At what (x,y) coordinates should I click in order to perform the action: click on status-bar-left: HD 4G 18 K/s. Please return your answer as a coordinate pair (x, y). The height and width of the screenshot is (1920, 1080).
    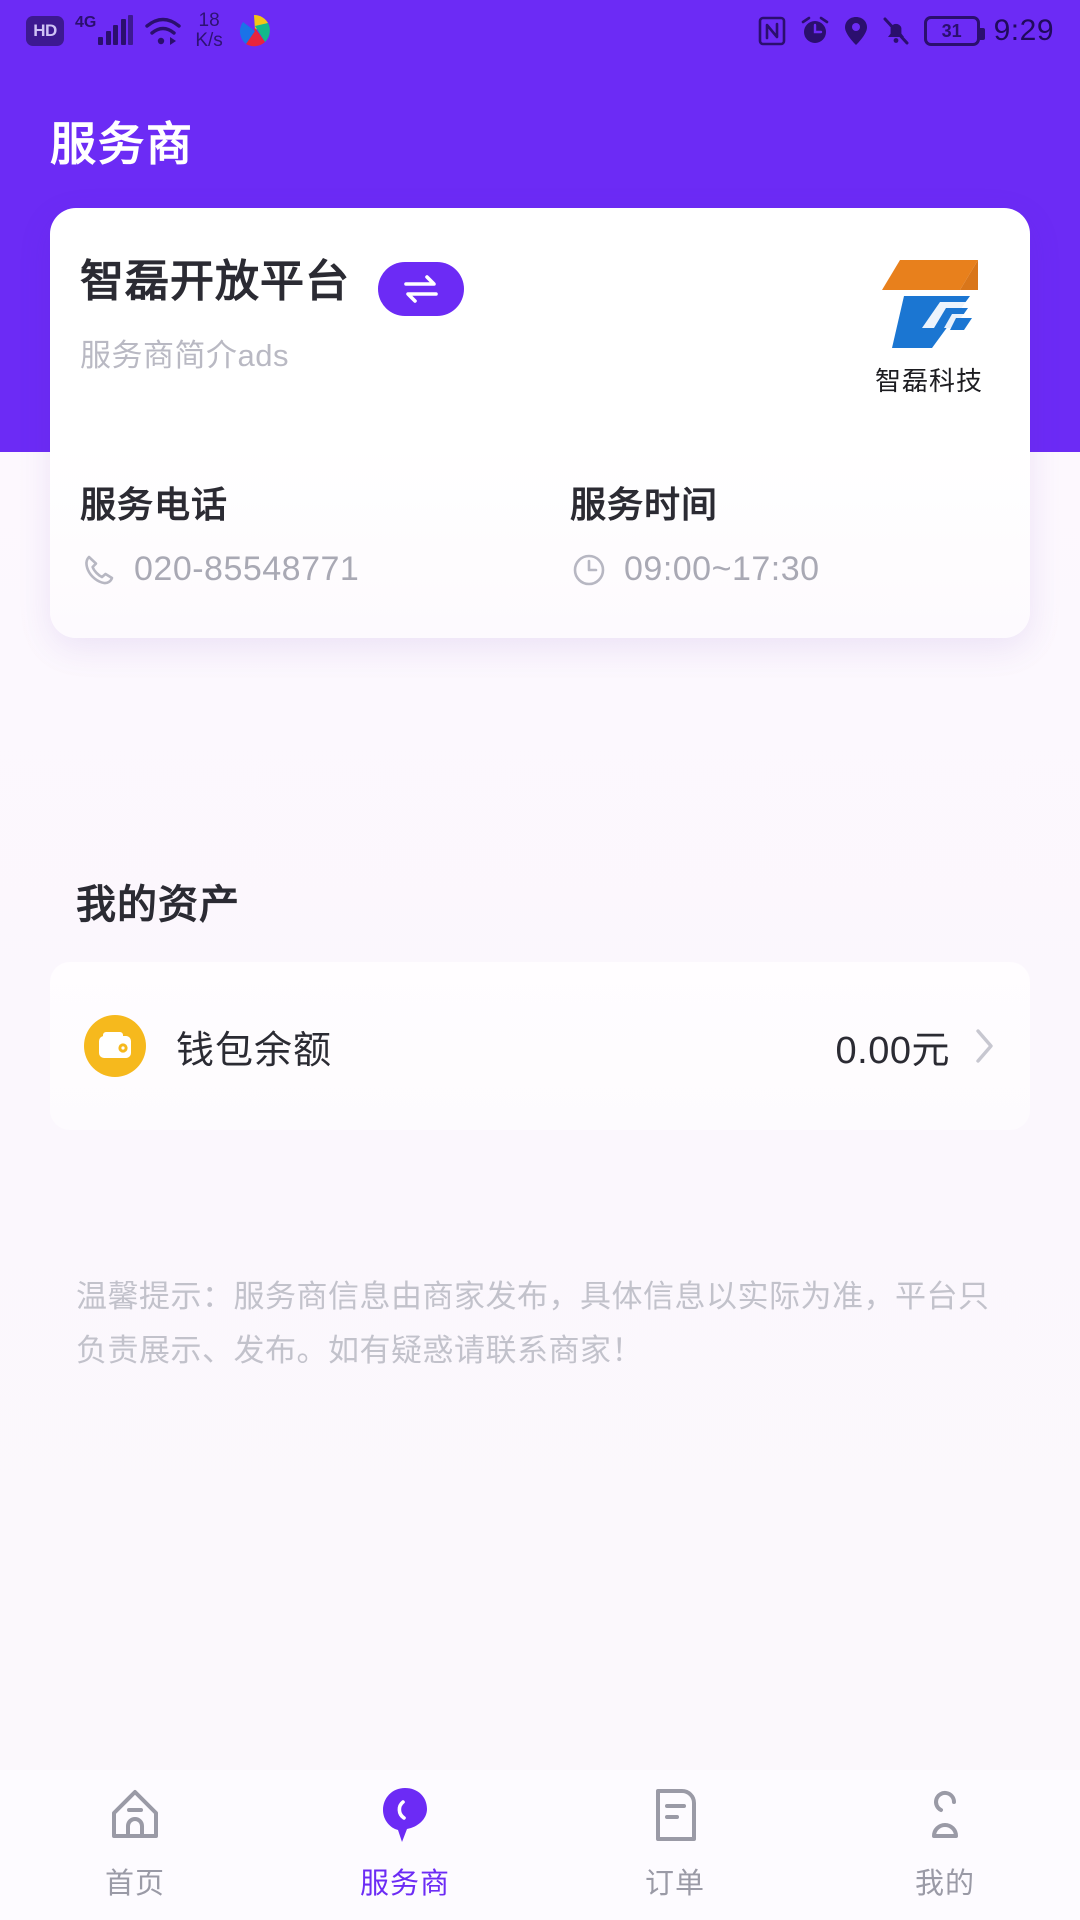
    Looking at the image, I should click on (150, 31).